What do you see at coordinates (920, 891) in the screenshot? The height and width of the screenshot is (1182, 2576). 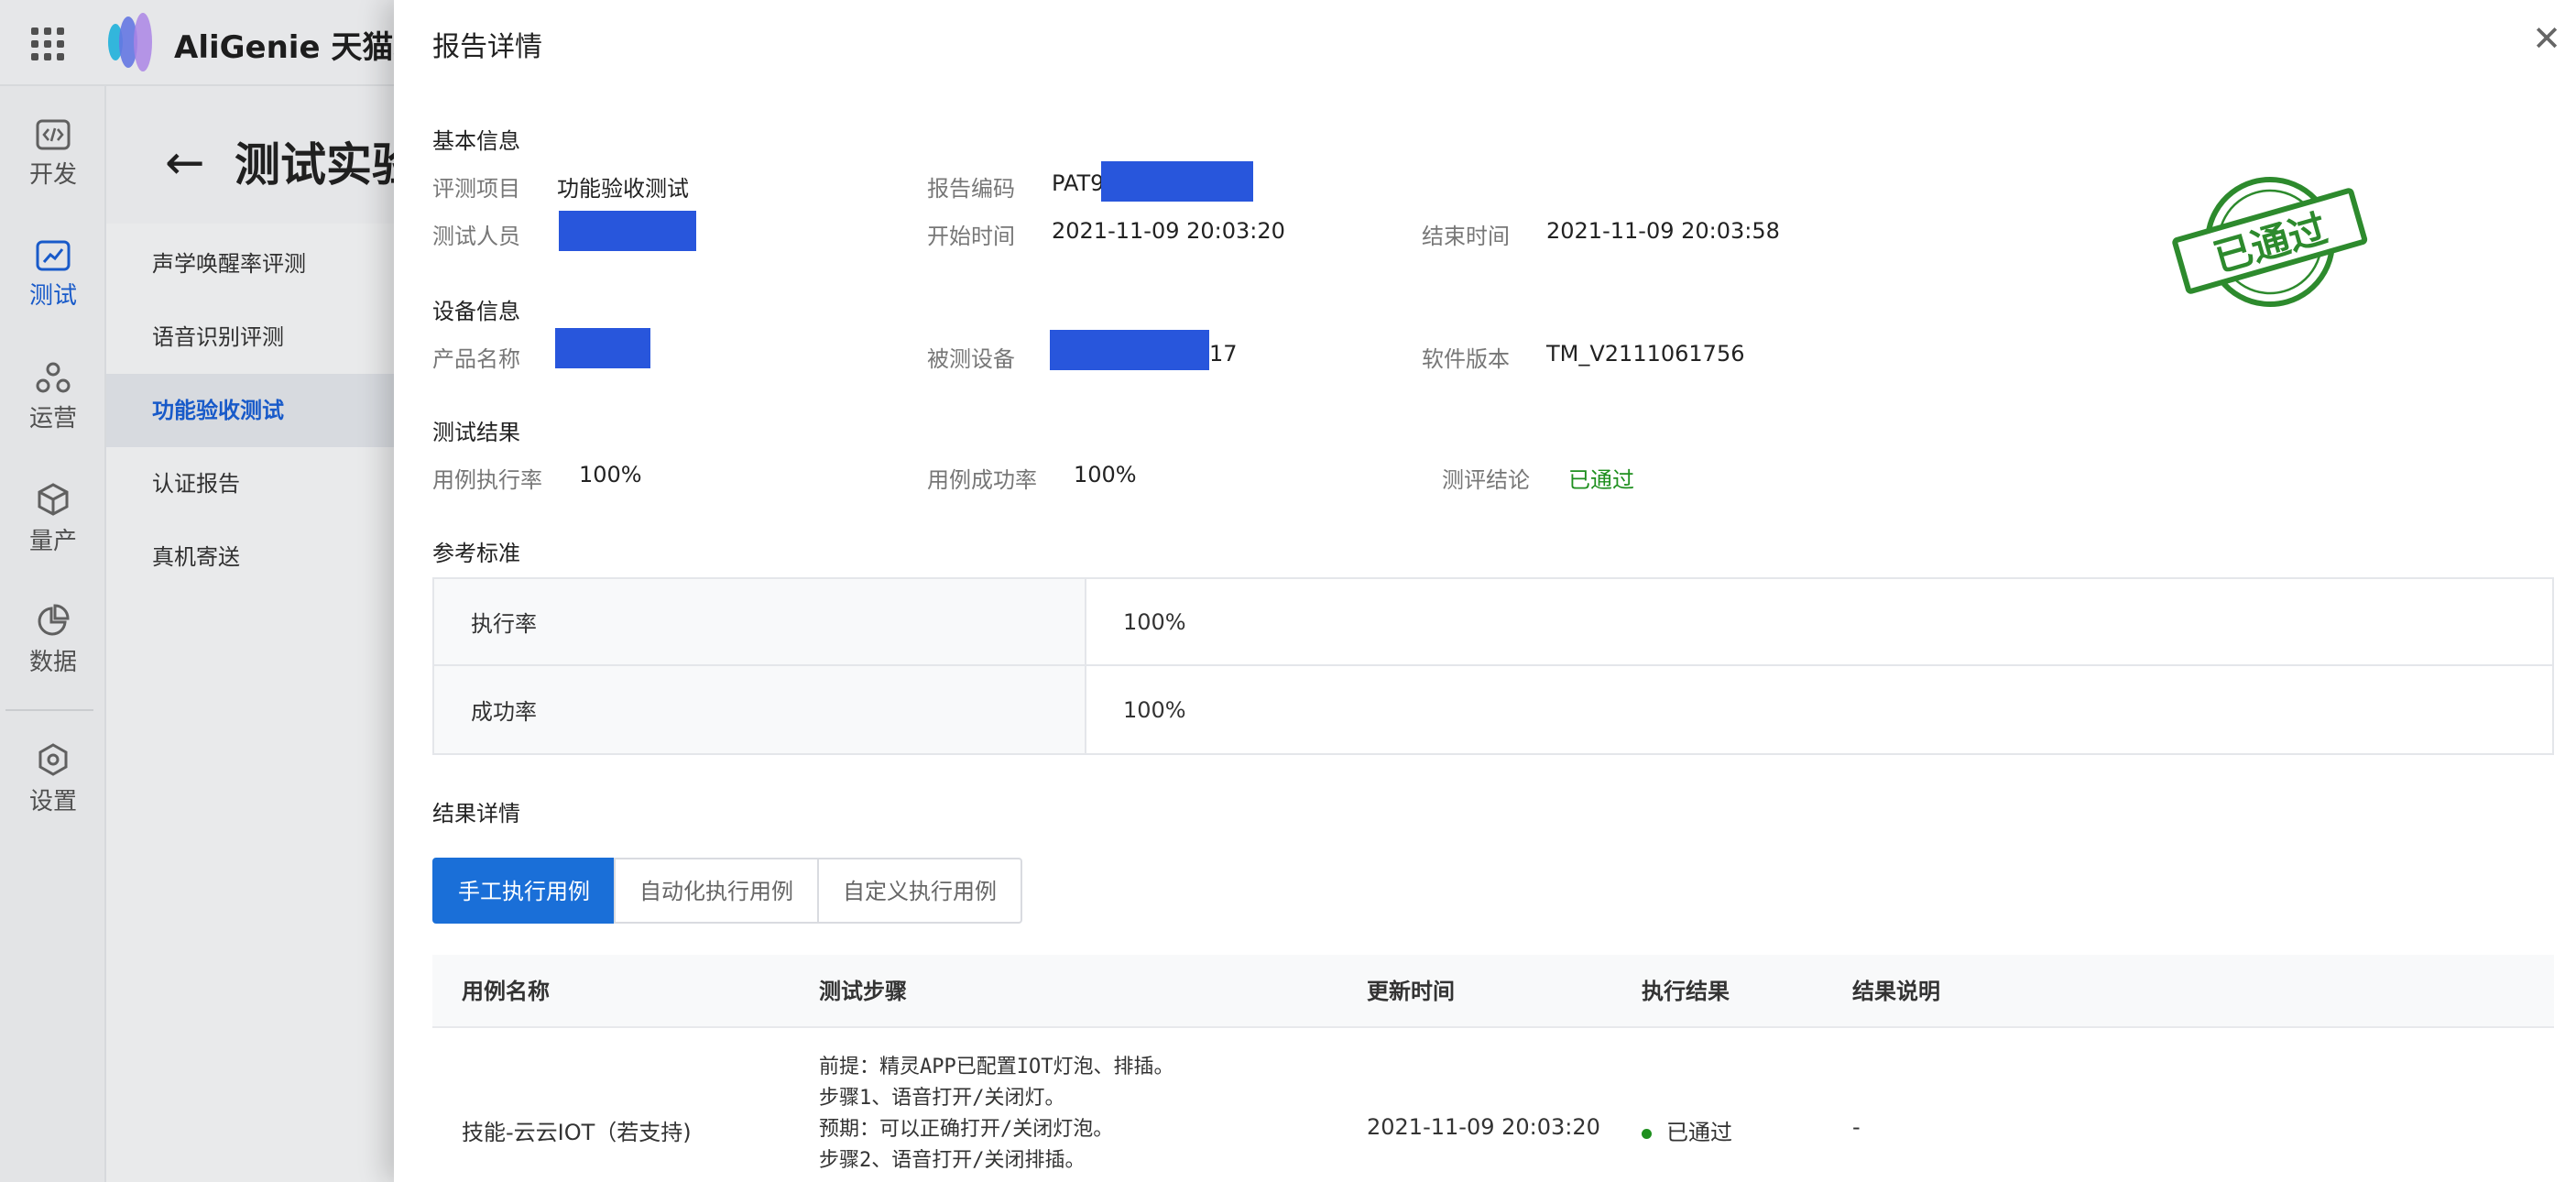 I see `tab-custom-cases: 自定义执行用例` at bounding box center [920, 891].